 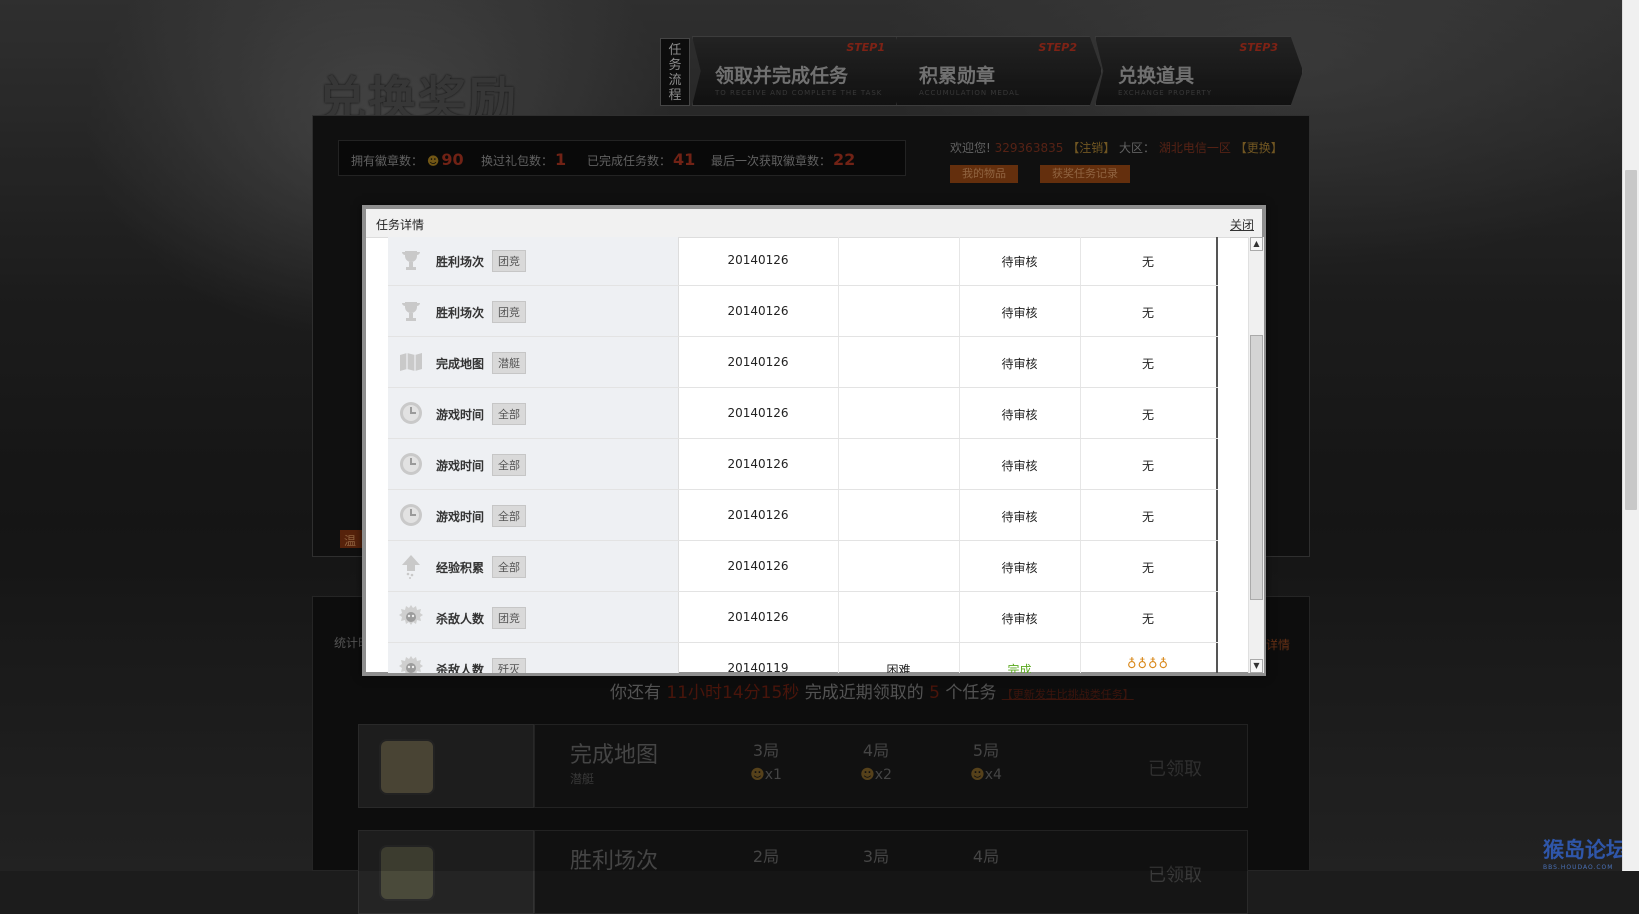 I want to click on date-cell: 20140119, so click(x=758, y=658).